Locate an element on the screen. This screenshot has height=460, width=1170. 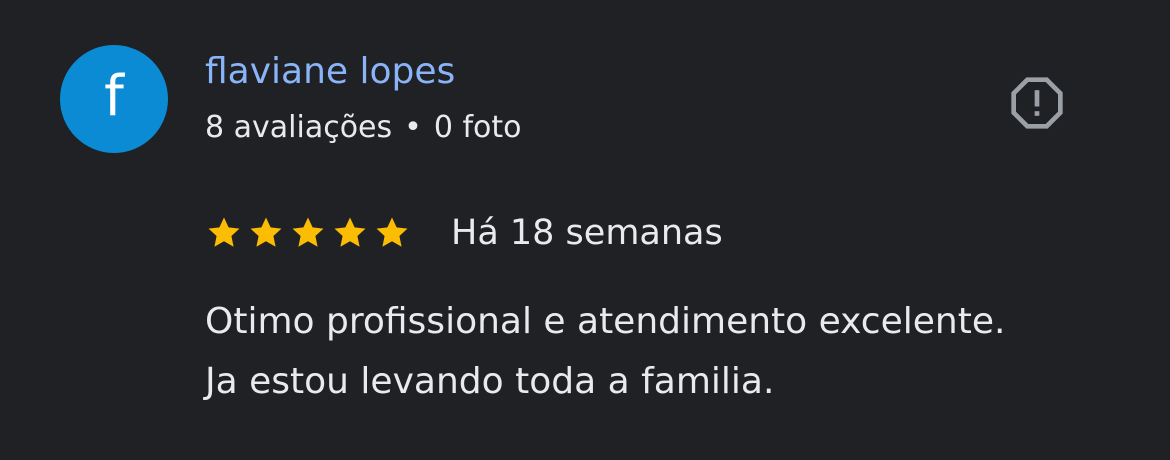
report-flag-icon is located at coordinates (1037, 105).